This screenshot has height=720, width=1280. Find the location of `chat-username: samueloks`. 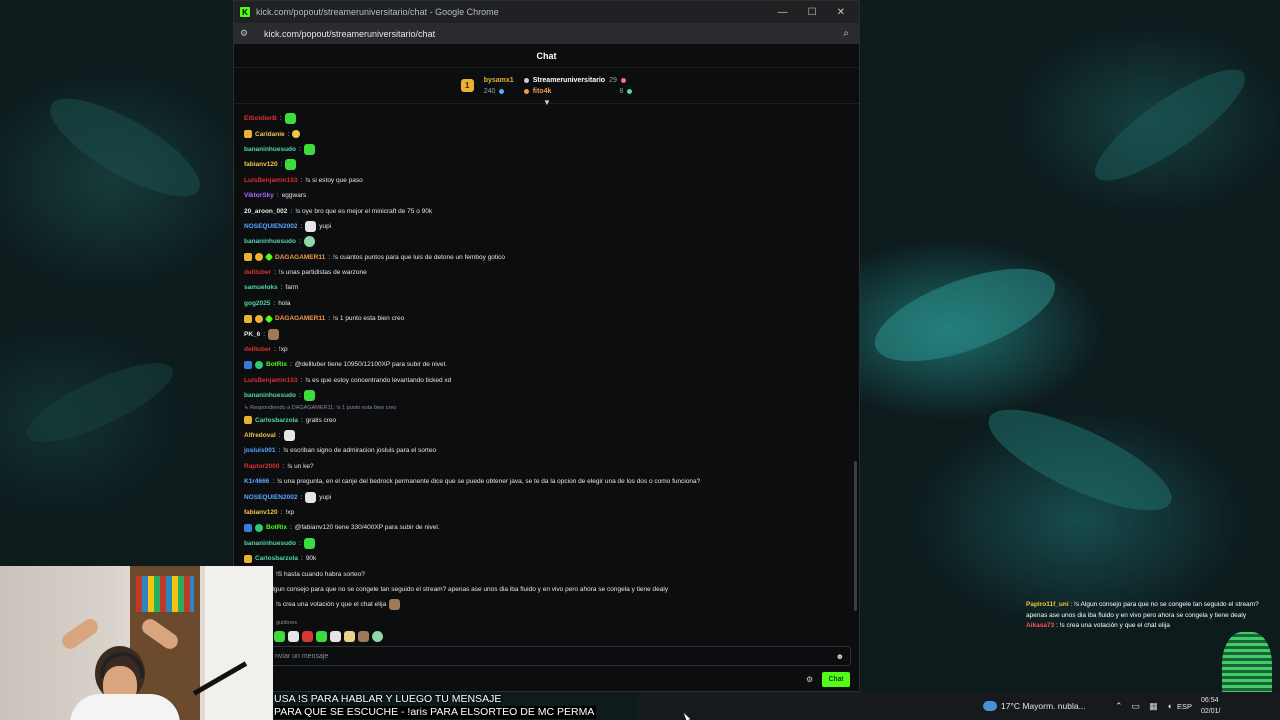

chat-username: samueloks is located at coordinates (261, 287).